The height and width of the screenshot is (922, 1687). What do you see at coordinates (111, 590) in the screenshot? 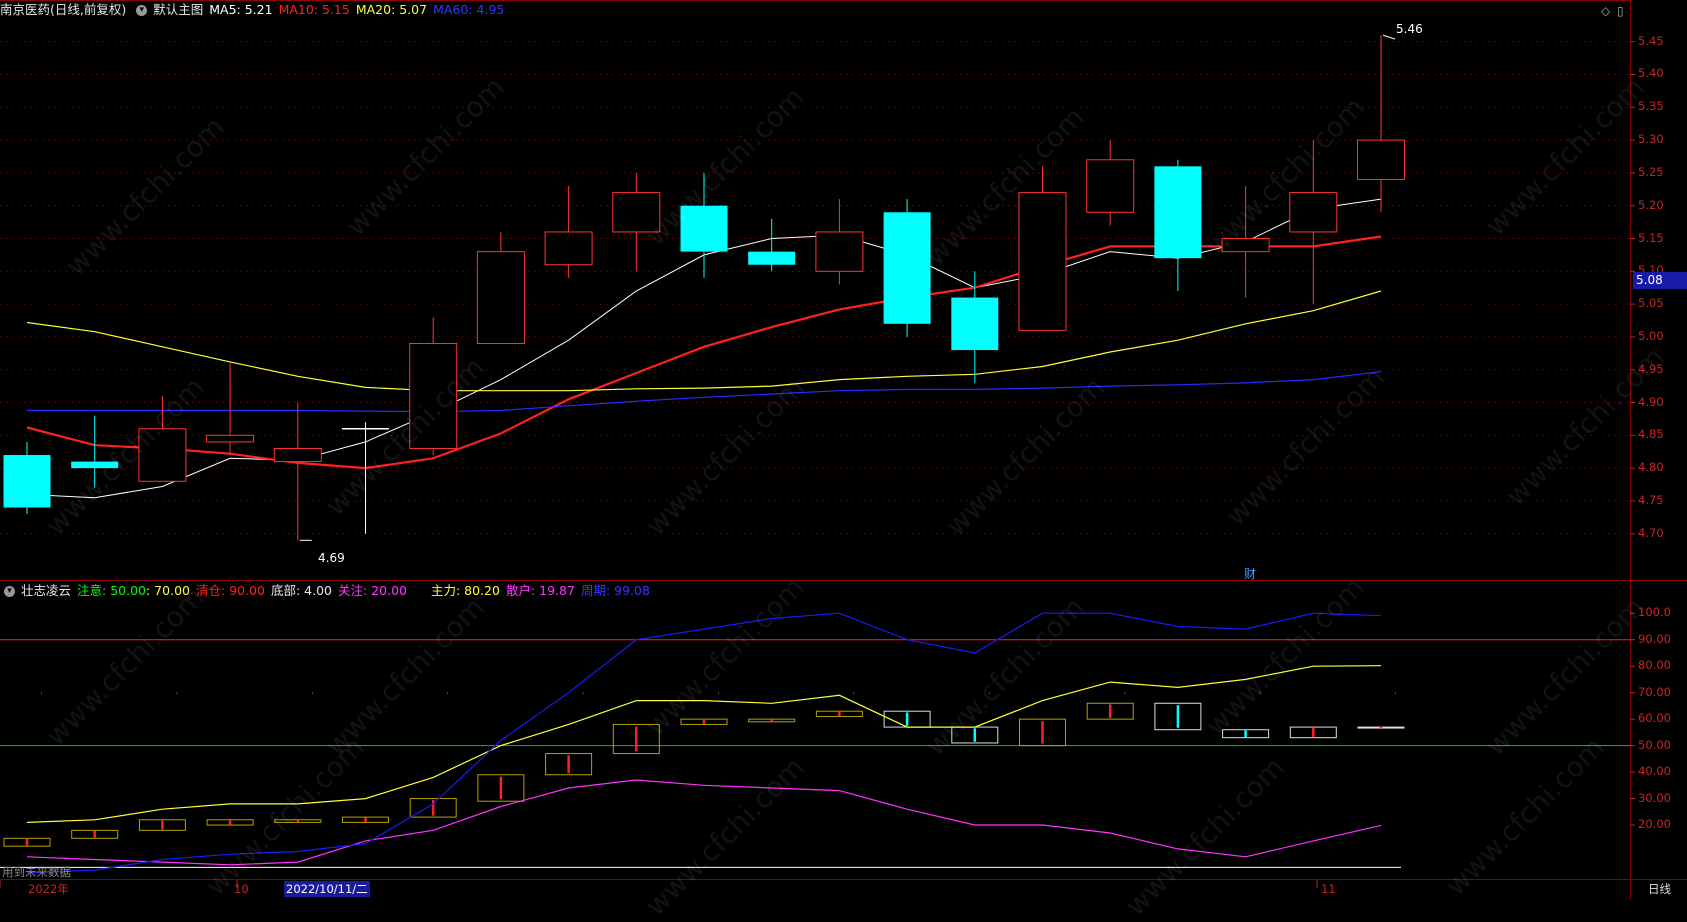
I see `attention-label: 注意: 50.00` at bounding box center [111, 590].